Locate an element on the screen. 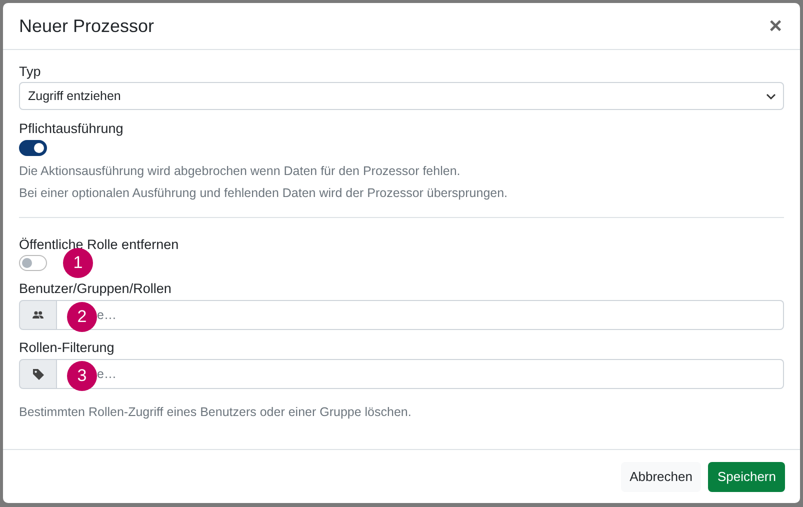  tag-icon is located at coordinates (38, 374).